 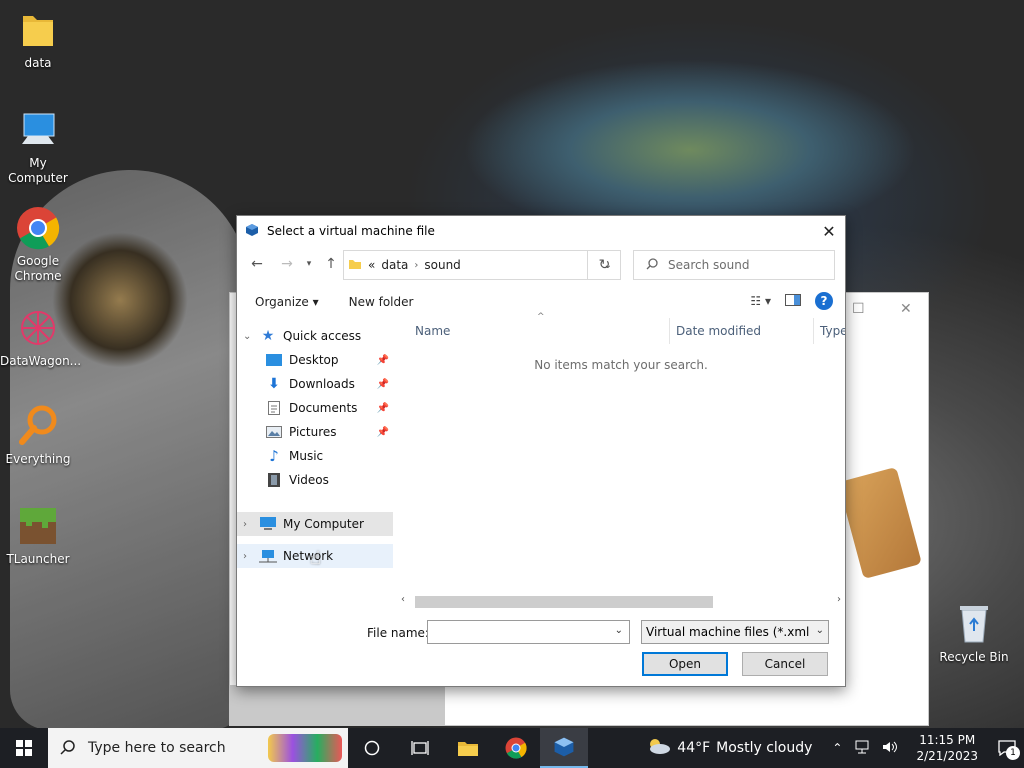 I want to click on clock-time: 11:15 PM, so click(x=947, y=740).